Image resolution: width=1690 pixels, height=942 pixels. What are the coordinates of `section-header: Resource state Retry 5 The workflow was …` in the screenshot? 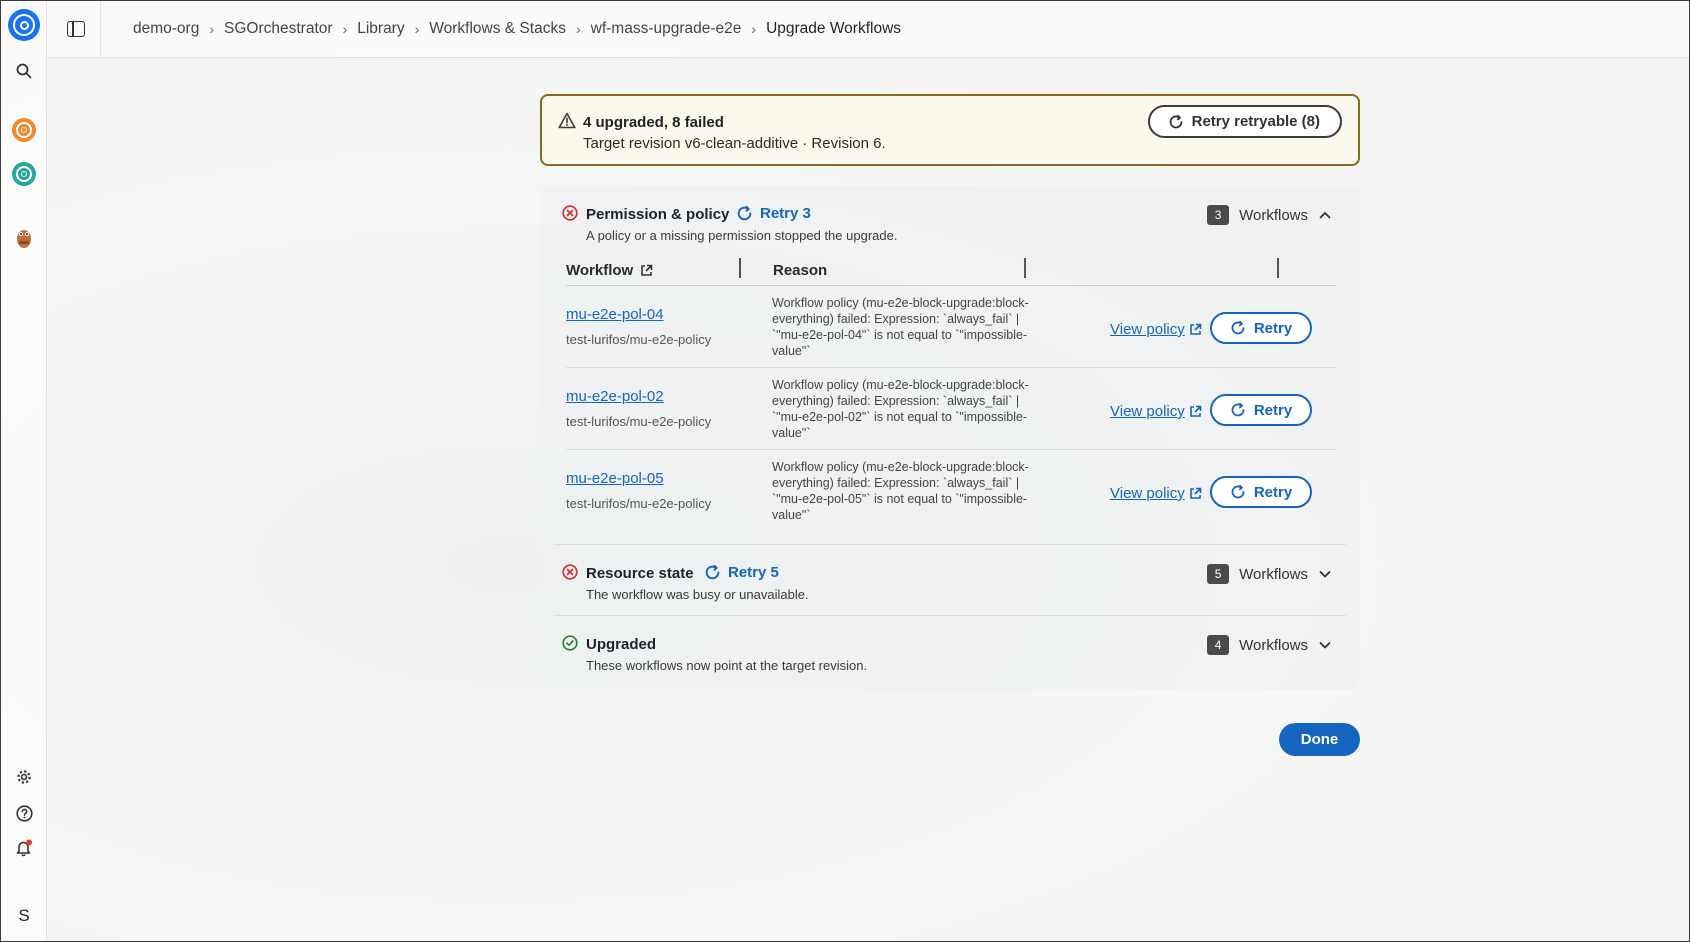 It's located at (950, 580).